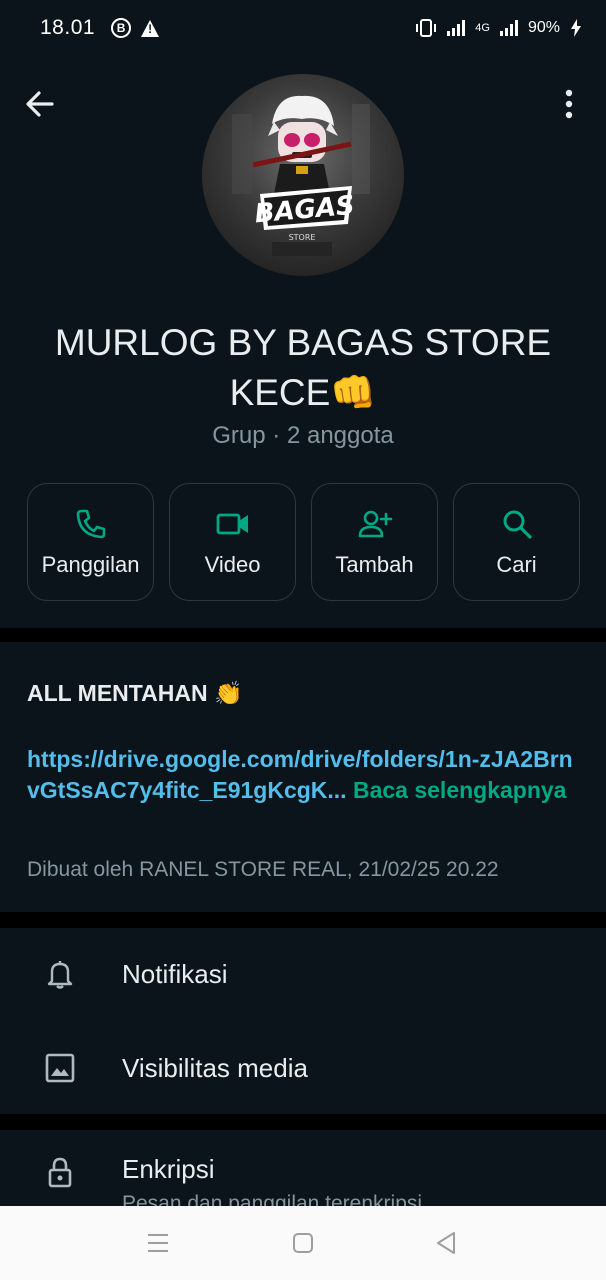  I want to click on phone-icon, so click(90, 524).